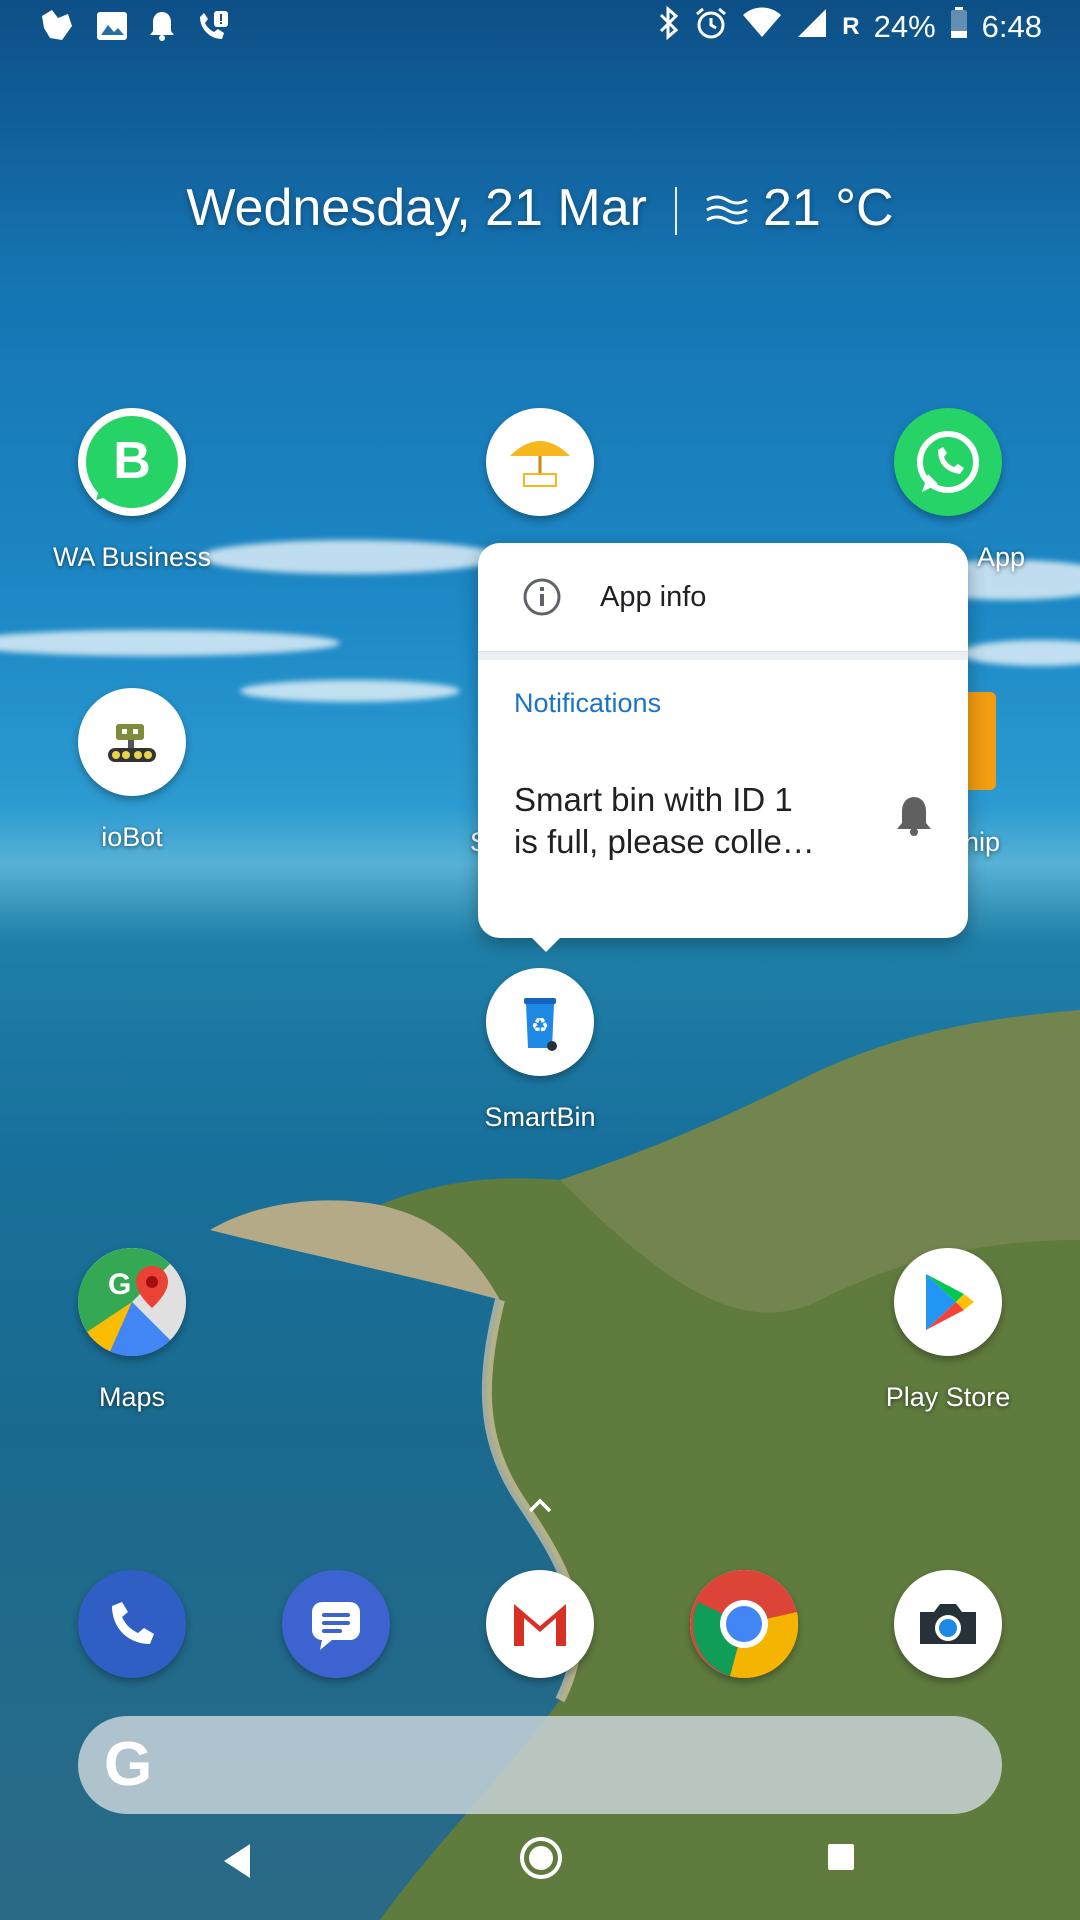  What do you see at coordinates (723, 655) in the screenshot?
I see `popup-divider` at bounding box center [723, 655].